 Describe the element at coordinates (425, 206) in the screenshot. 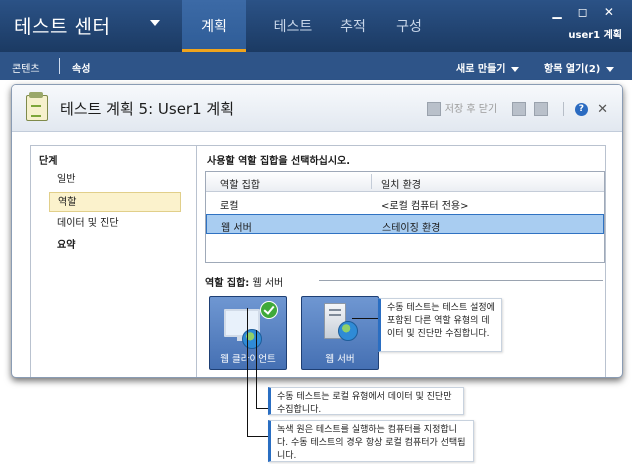

I see `environment-cell: <로컬 컴퓨터 전용>` at that location.